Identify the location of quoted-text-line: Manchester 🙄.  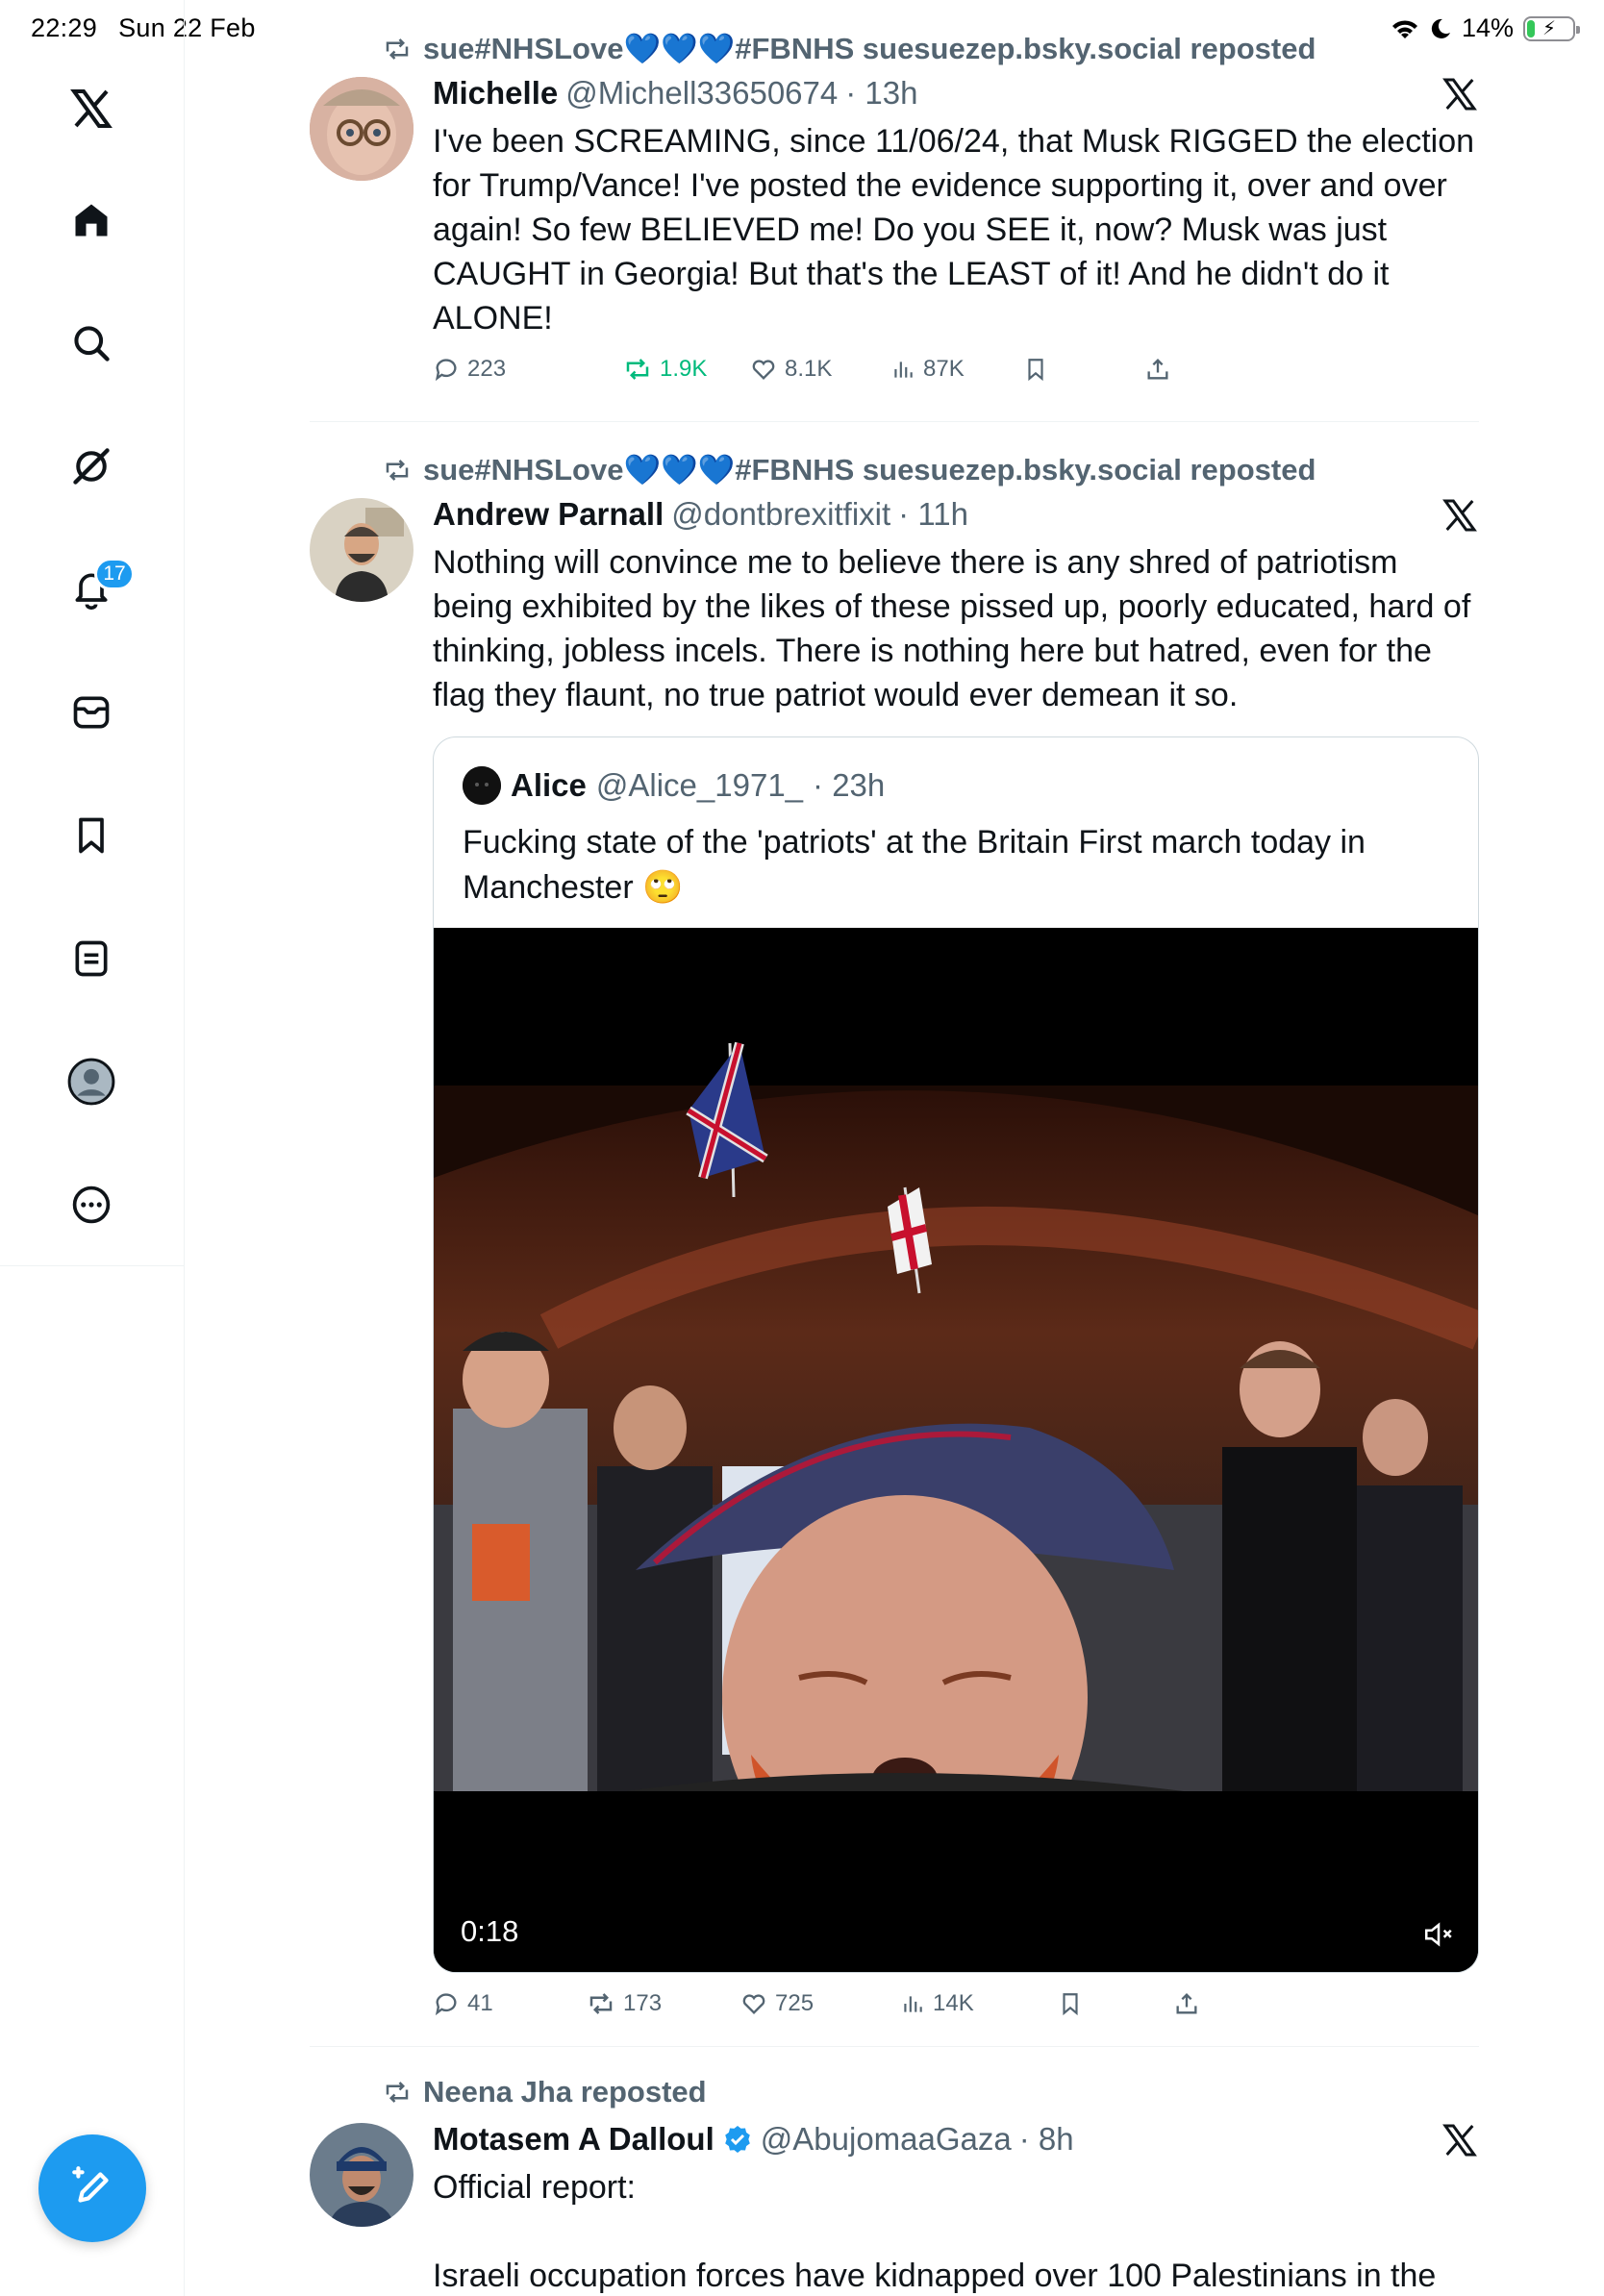
(573, 887).